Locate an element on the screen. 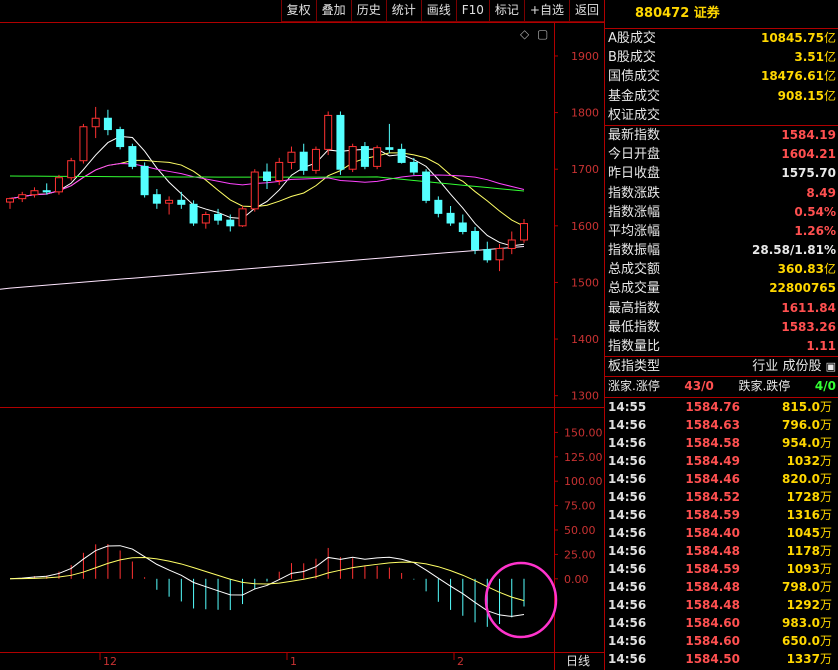 The height and width of the screenshot is (670, 838). tick-volume-number: 796.0 is located at coordinates (801, 424).